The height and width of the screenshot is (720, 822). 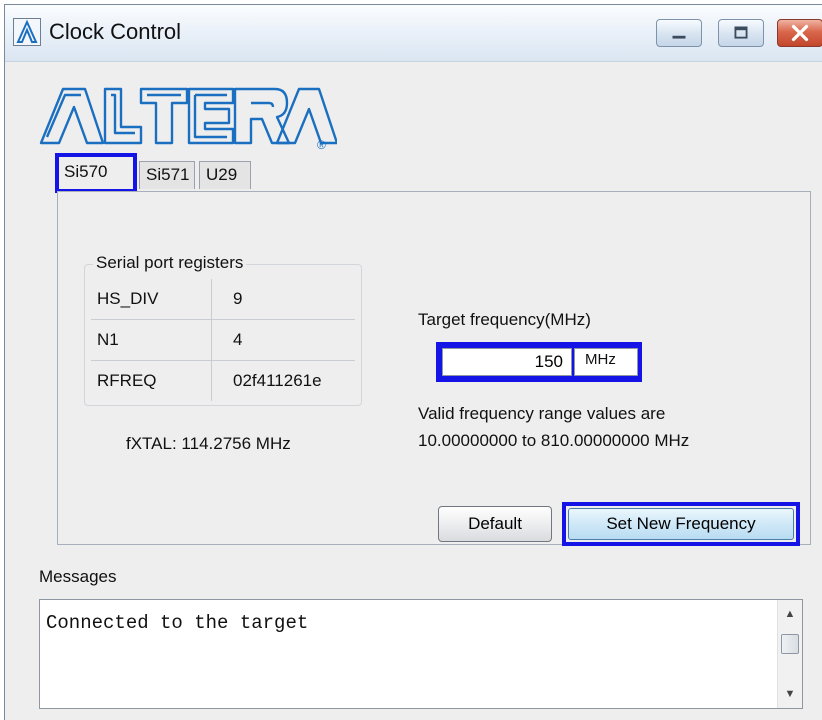 I want to click on scroll-up-icon: ▲, so click(x=790, y=614).